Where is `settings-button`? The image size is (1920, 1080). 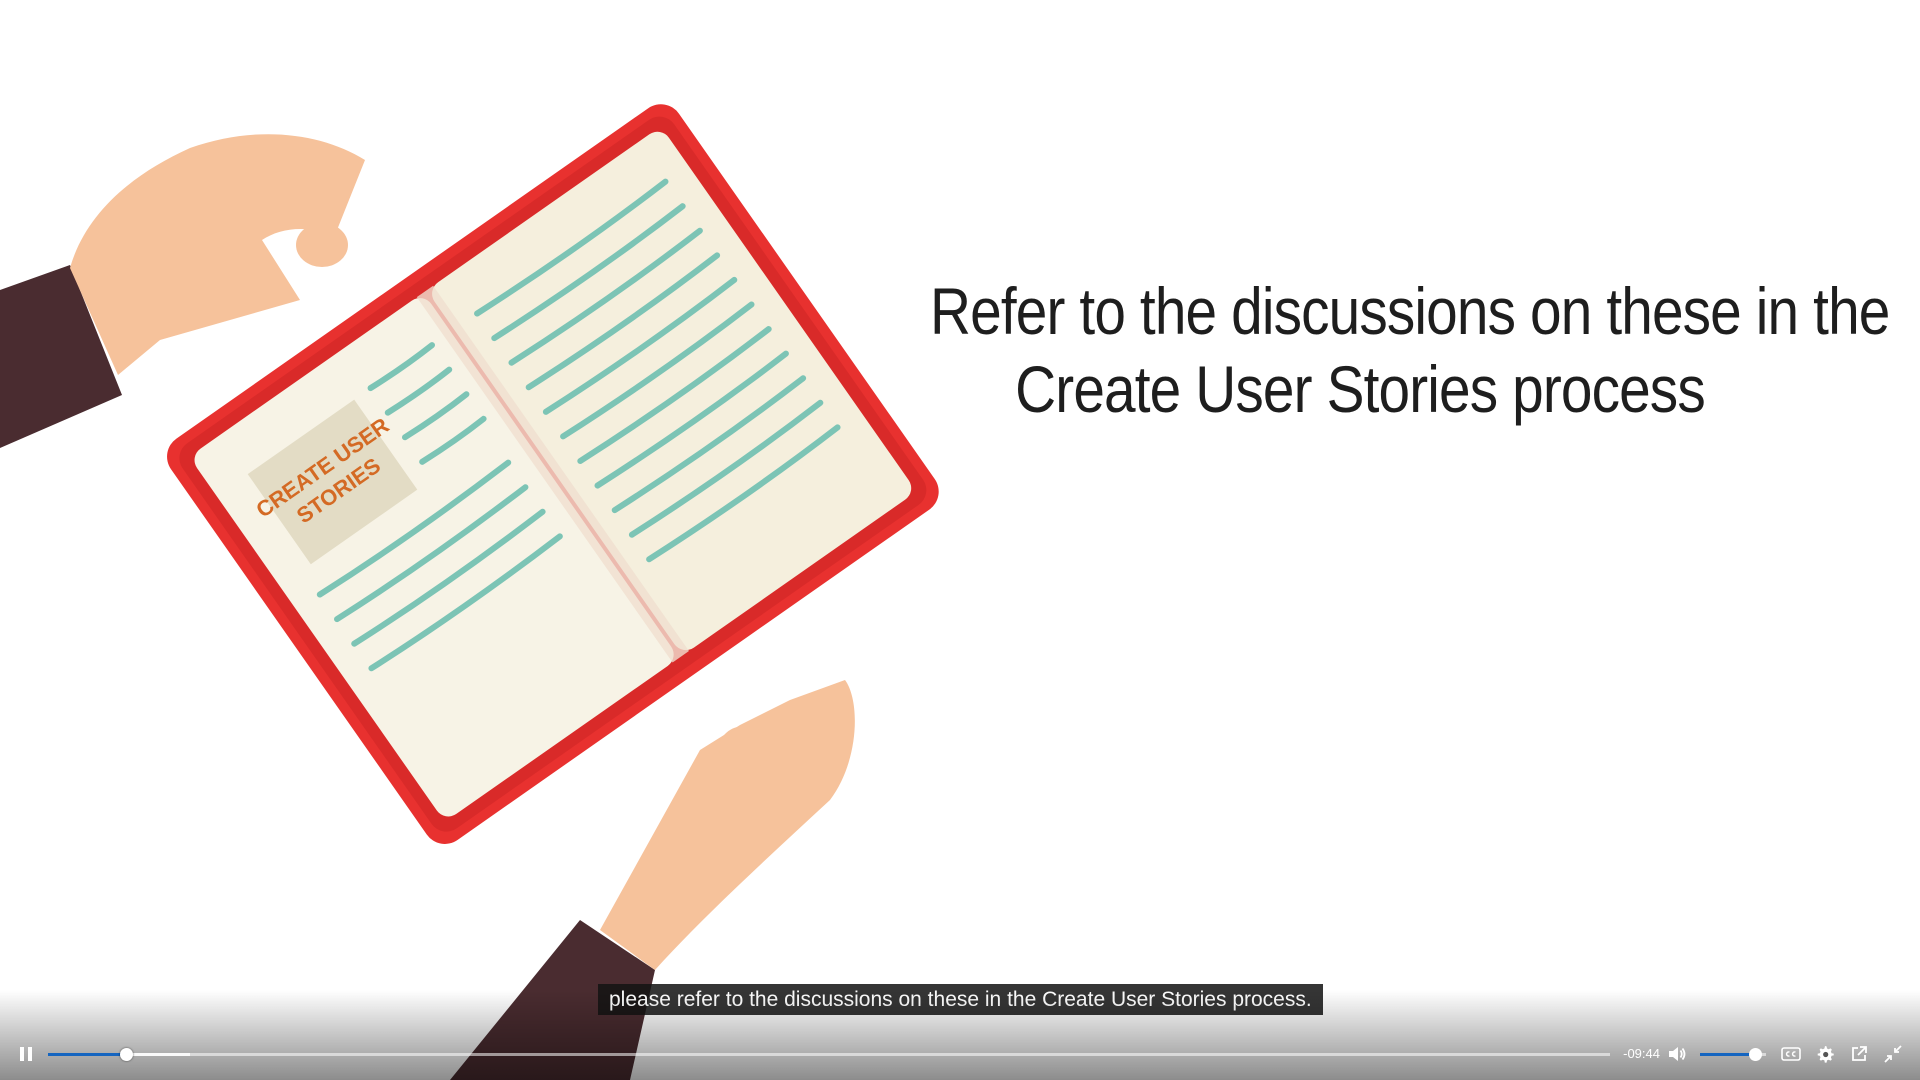
settings-button is located at coordinates (1825, 1054).